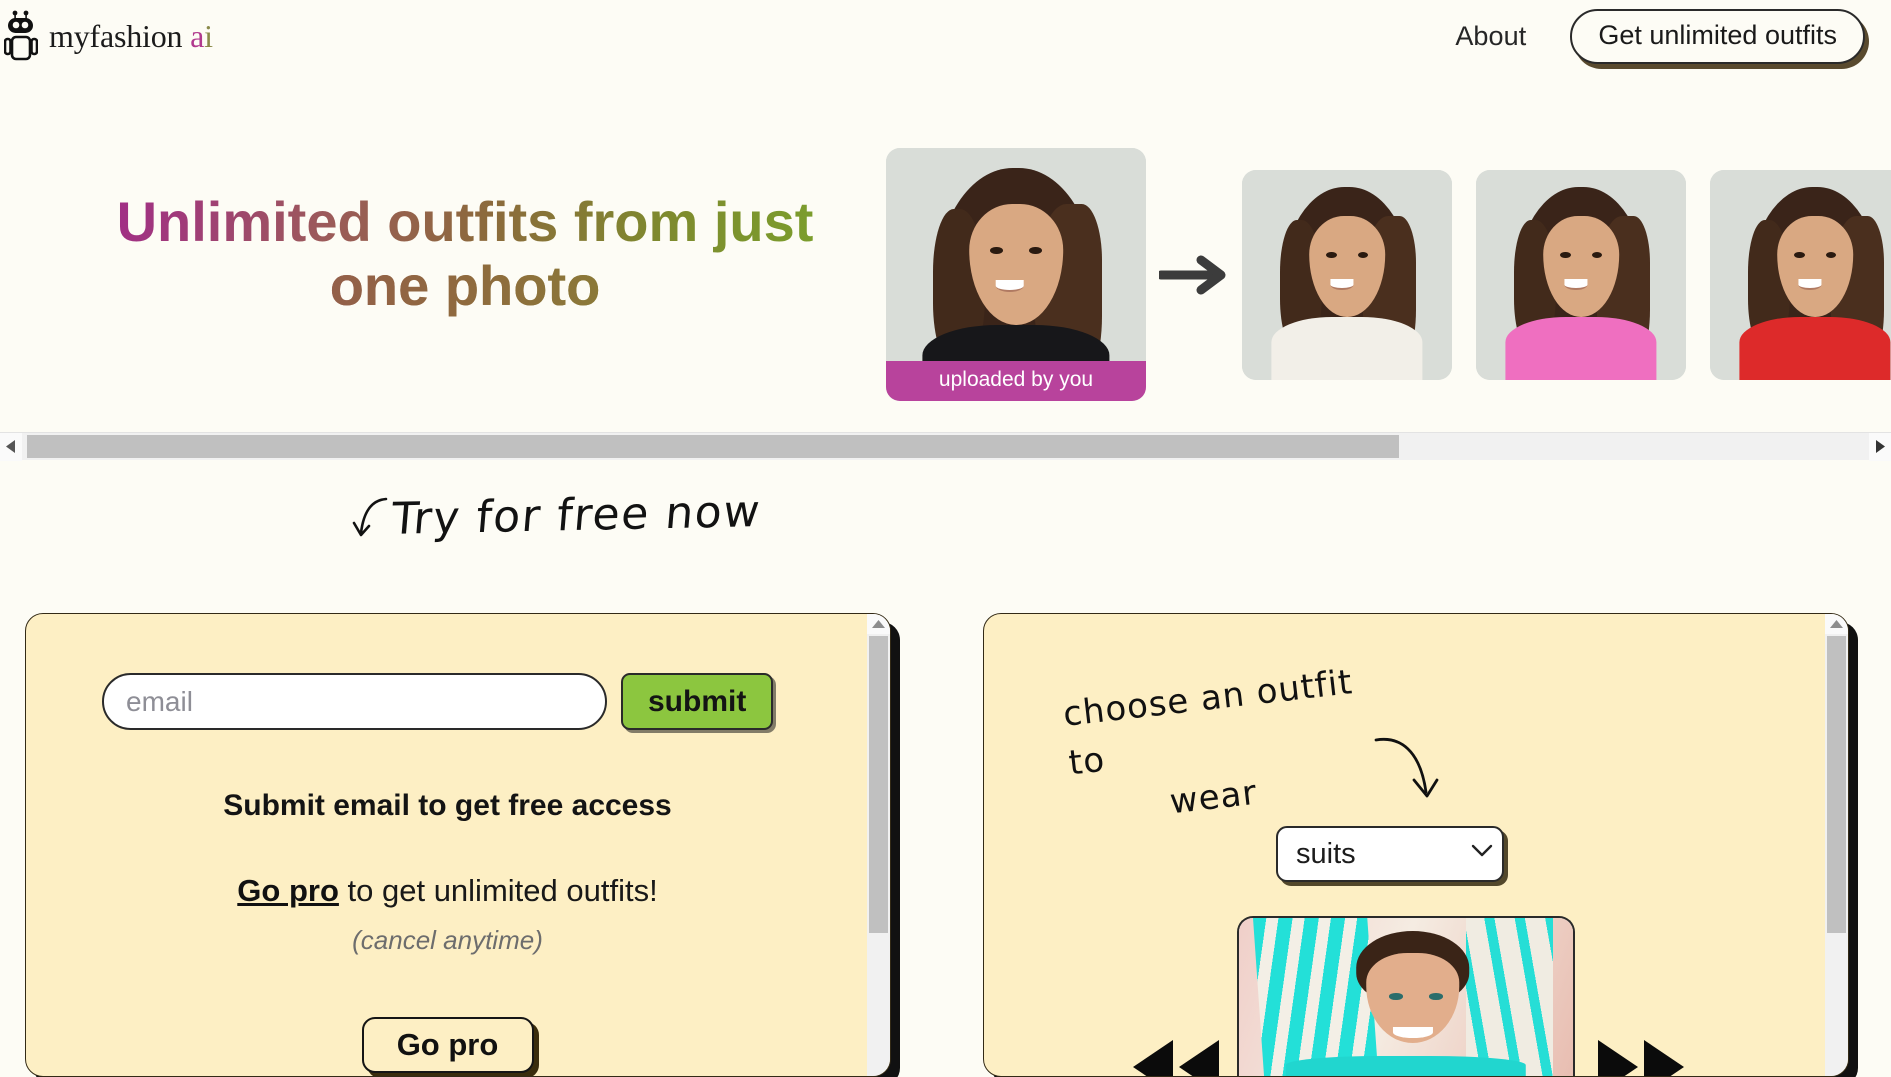 This screenshot has width=1891, height=1077. What do you see at coordinates (197, 35) in the screenshot?
I see `brand-name-a: a` at bounding box center [197, 35].